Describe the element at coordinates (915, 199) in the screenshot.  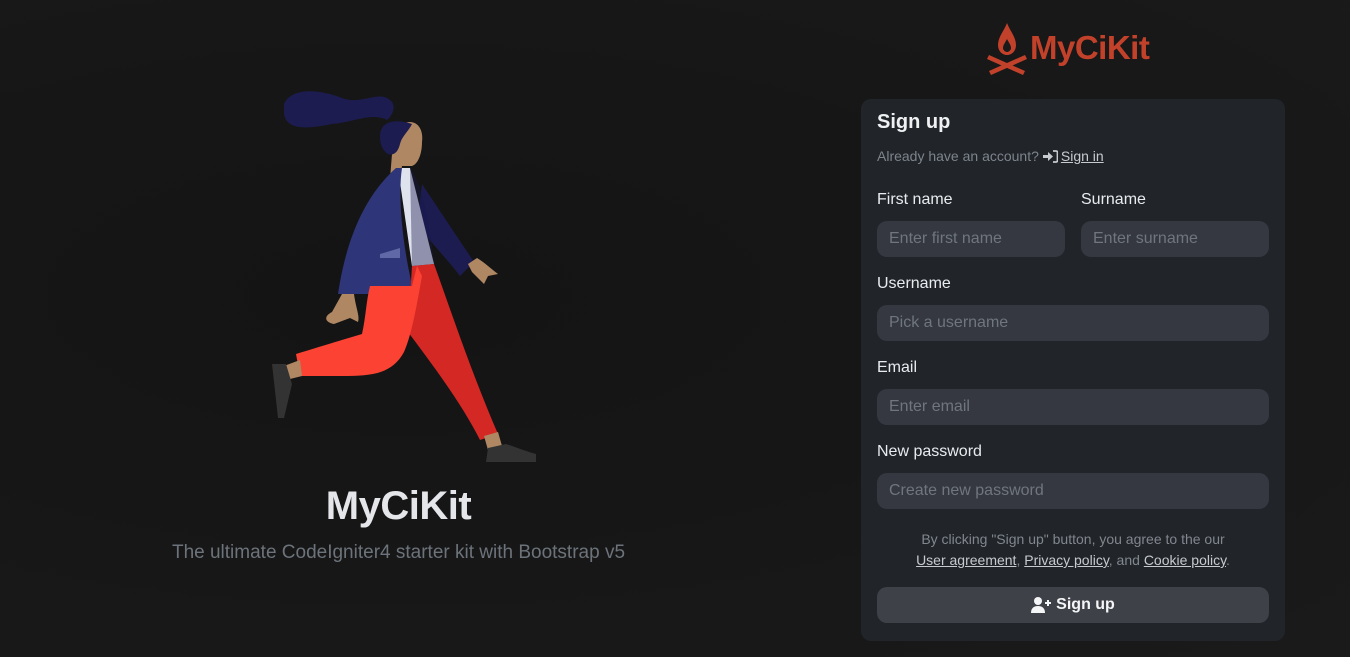
I see `first-name-label: First name` at that location.